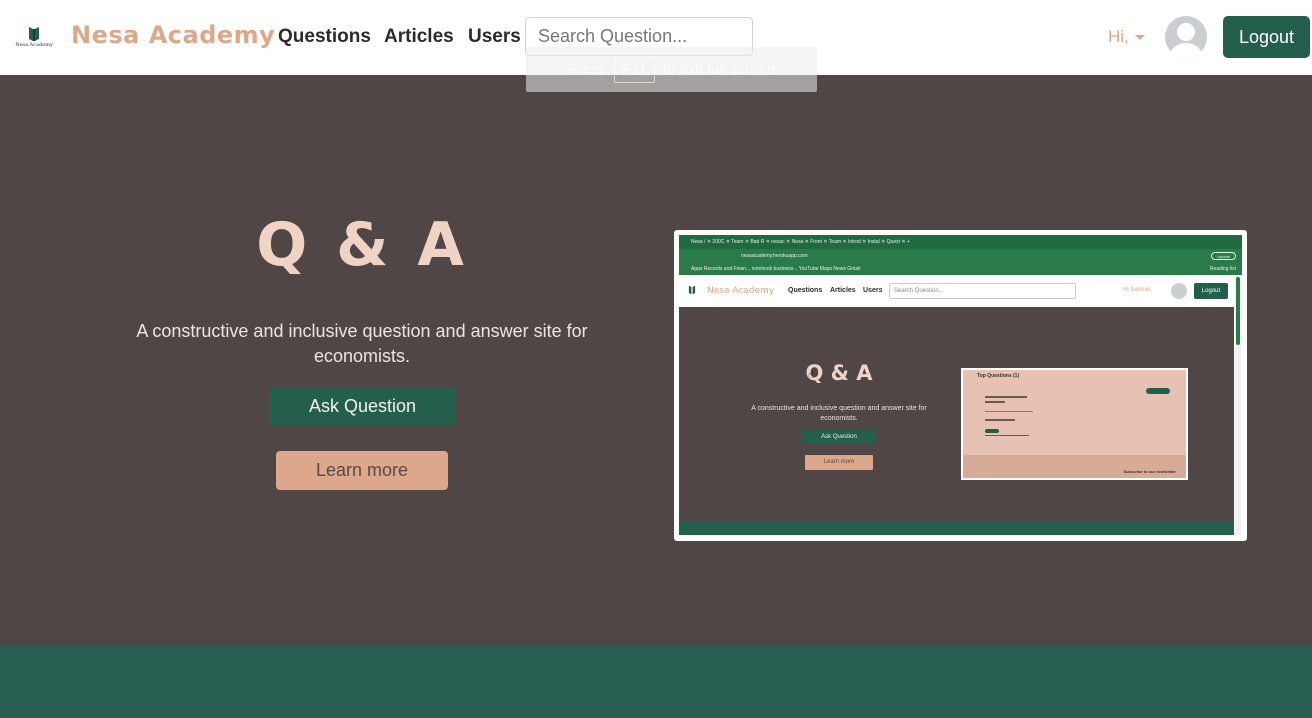 The height and width of the screenshot is (718, 1312). I want to click on preview-card-title: Top Questions (1), so click(998, 376).